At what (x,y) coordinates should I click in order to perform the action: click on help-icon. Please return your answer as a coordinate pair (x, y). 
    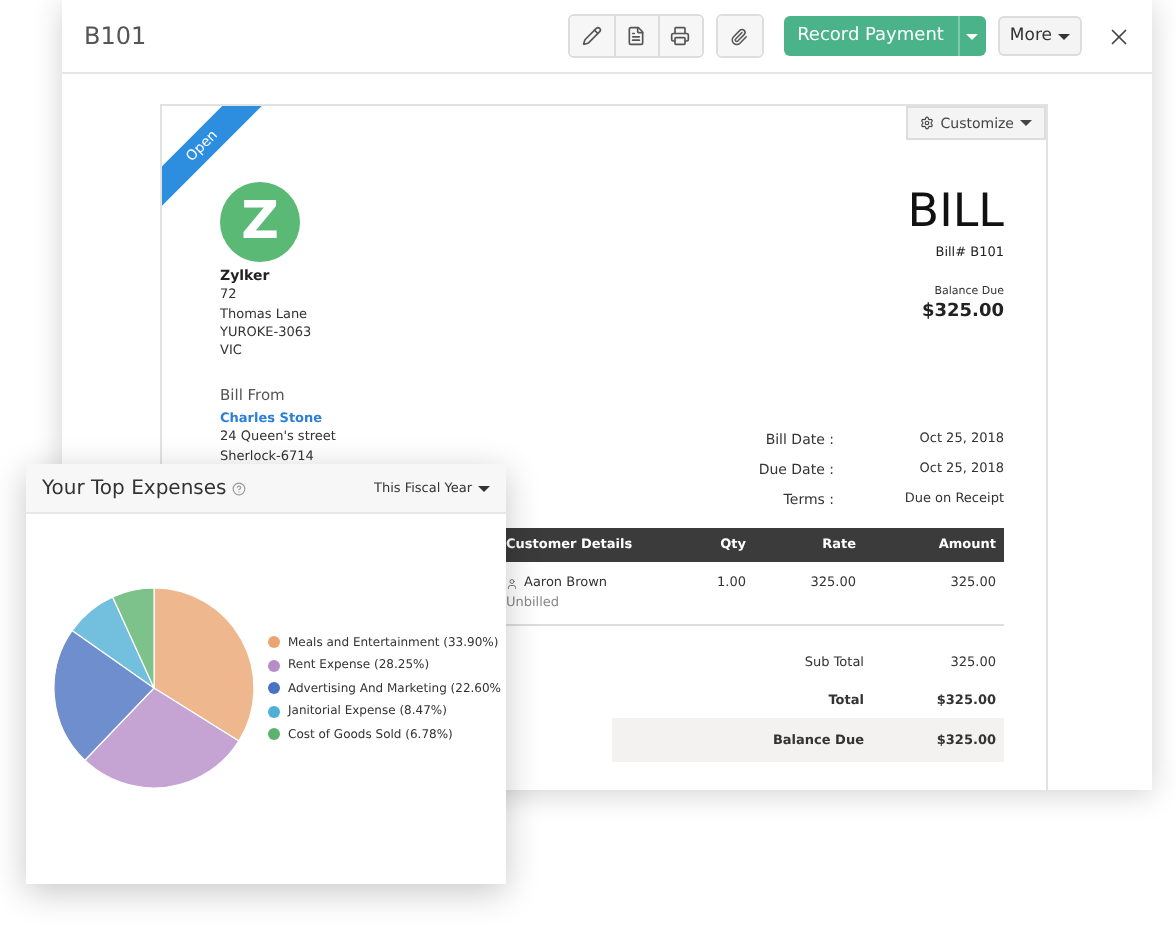
    Looking at the image, I should click on (239, 488).